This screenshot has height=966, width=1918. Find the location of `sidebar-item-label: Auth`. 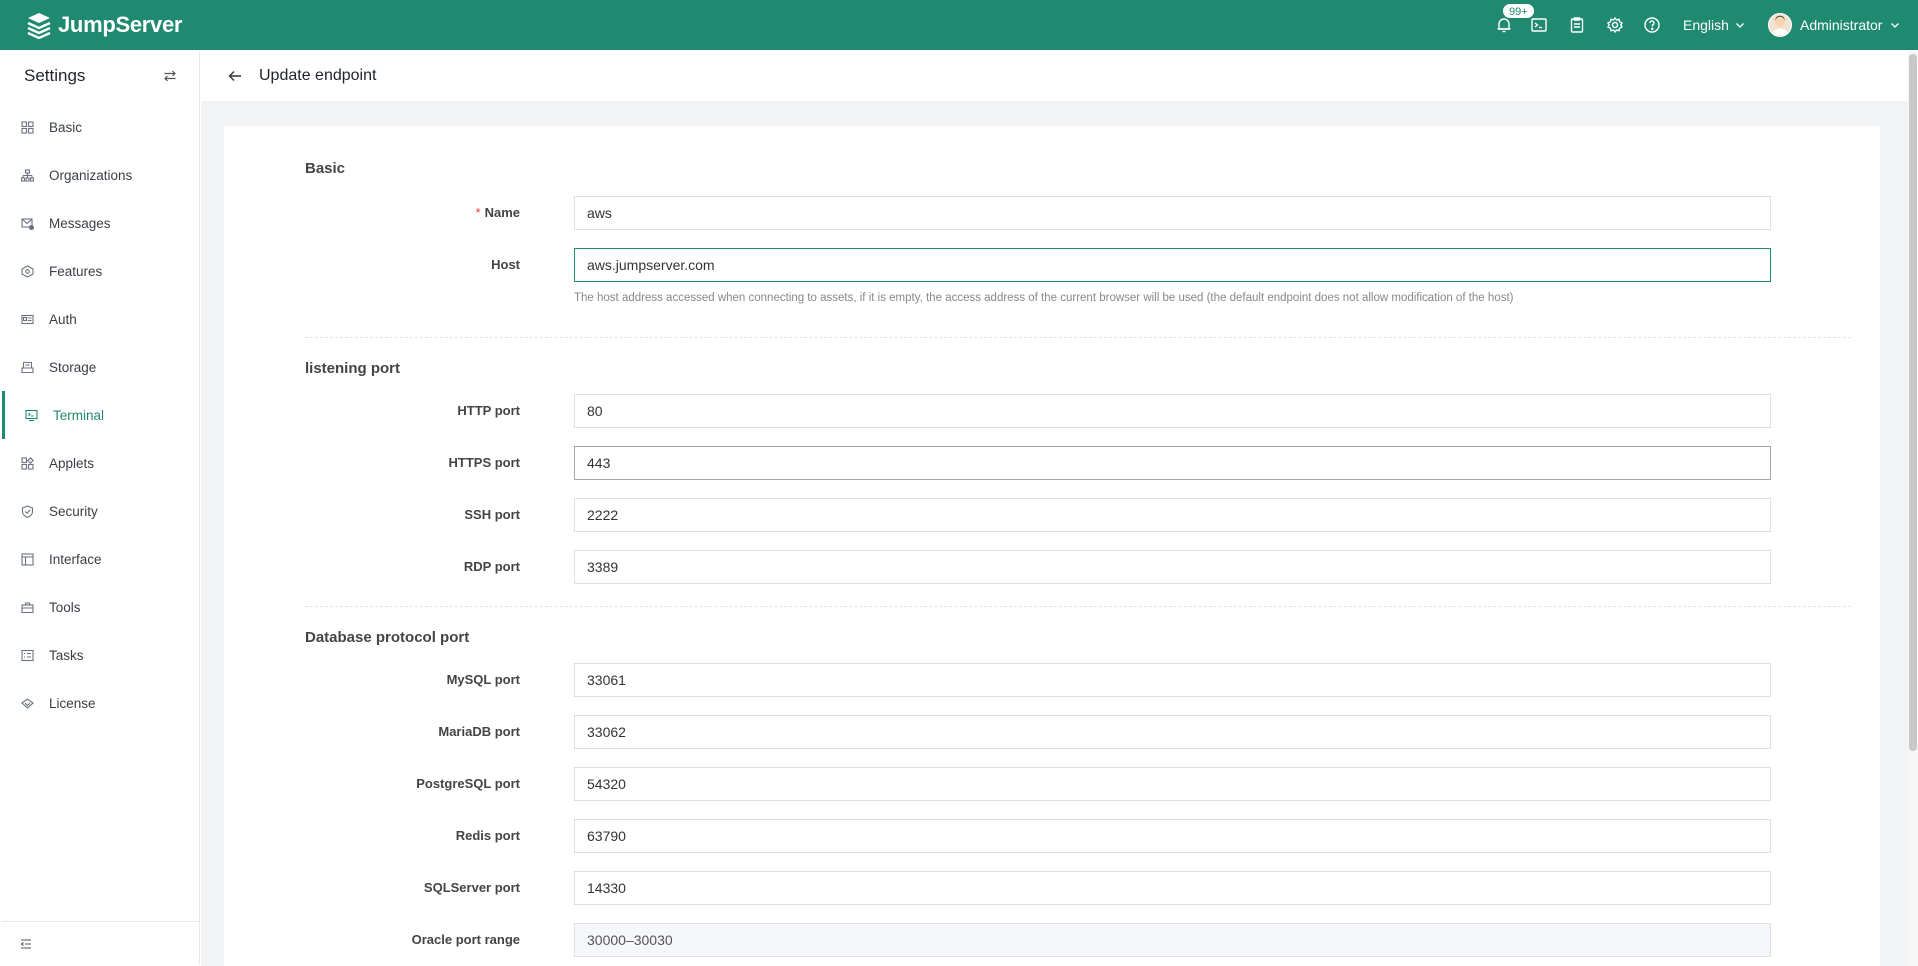

sidebar-item-label: Auth is located at coordinates (63, 319).